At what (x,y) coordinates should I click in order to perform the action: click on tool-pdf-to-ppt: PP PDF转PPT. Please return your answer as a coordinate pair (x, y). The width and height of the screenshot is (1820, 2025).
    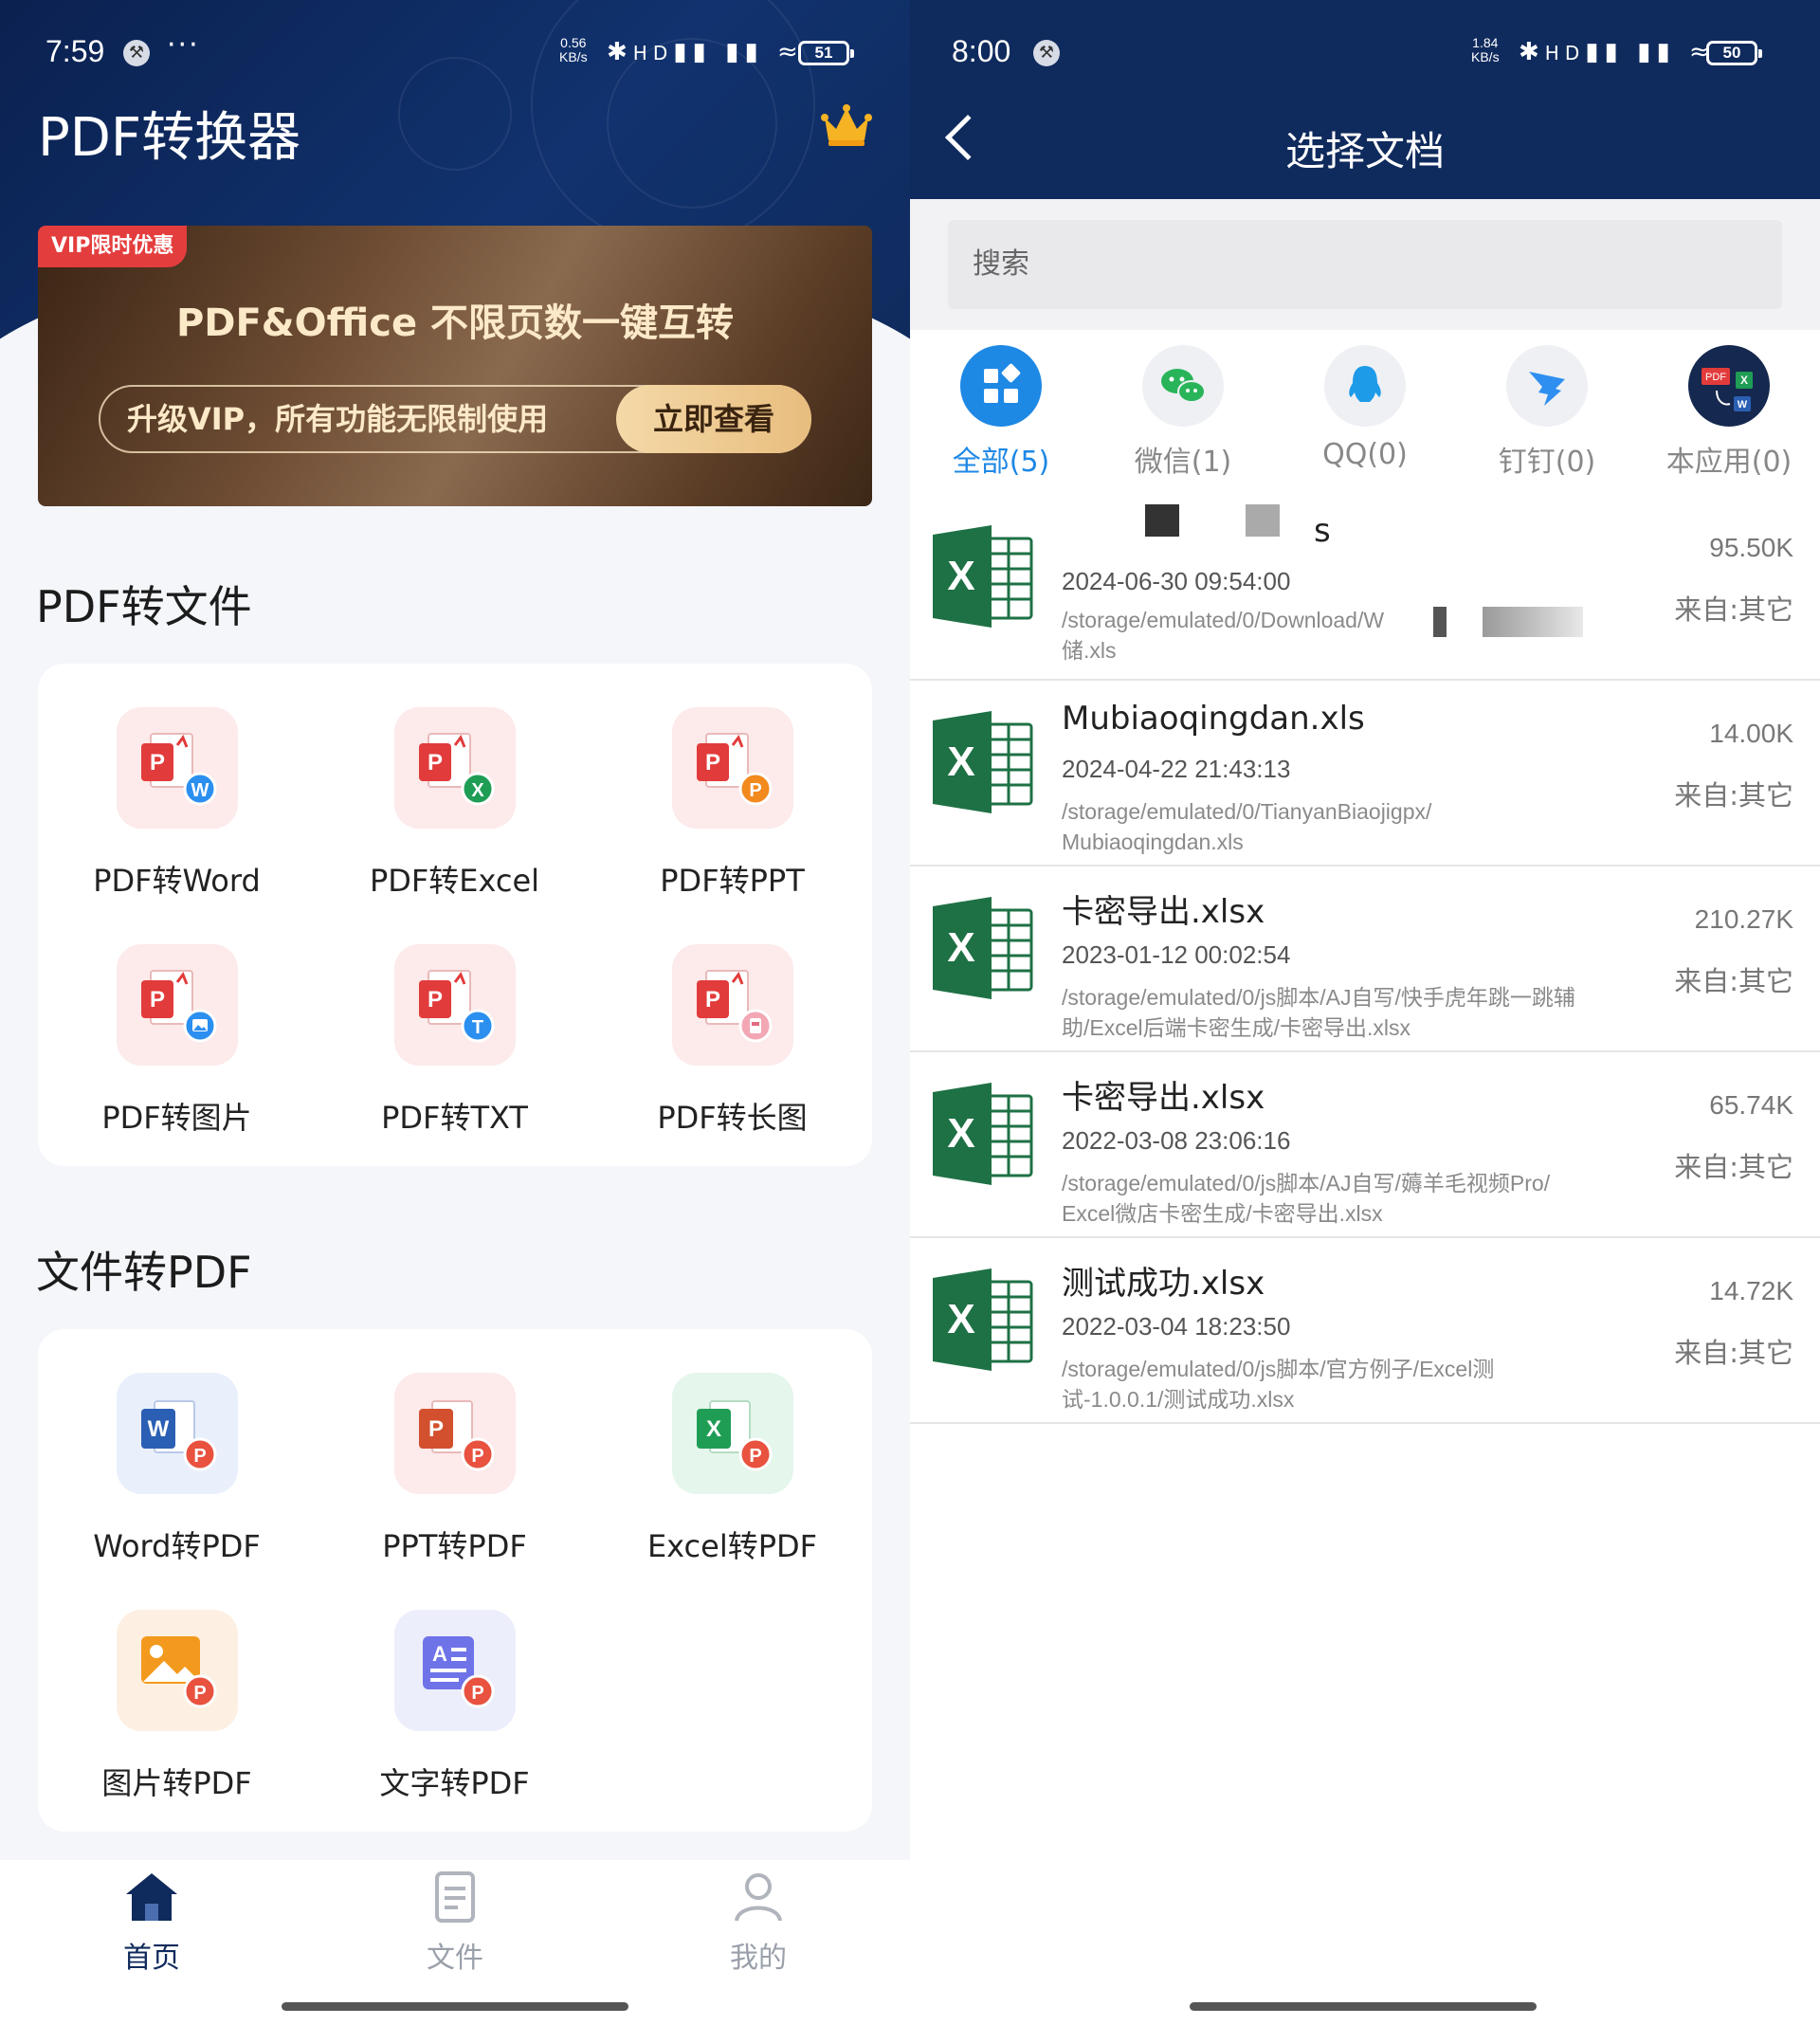
    Looking at the image, I should click on (732, 804).